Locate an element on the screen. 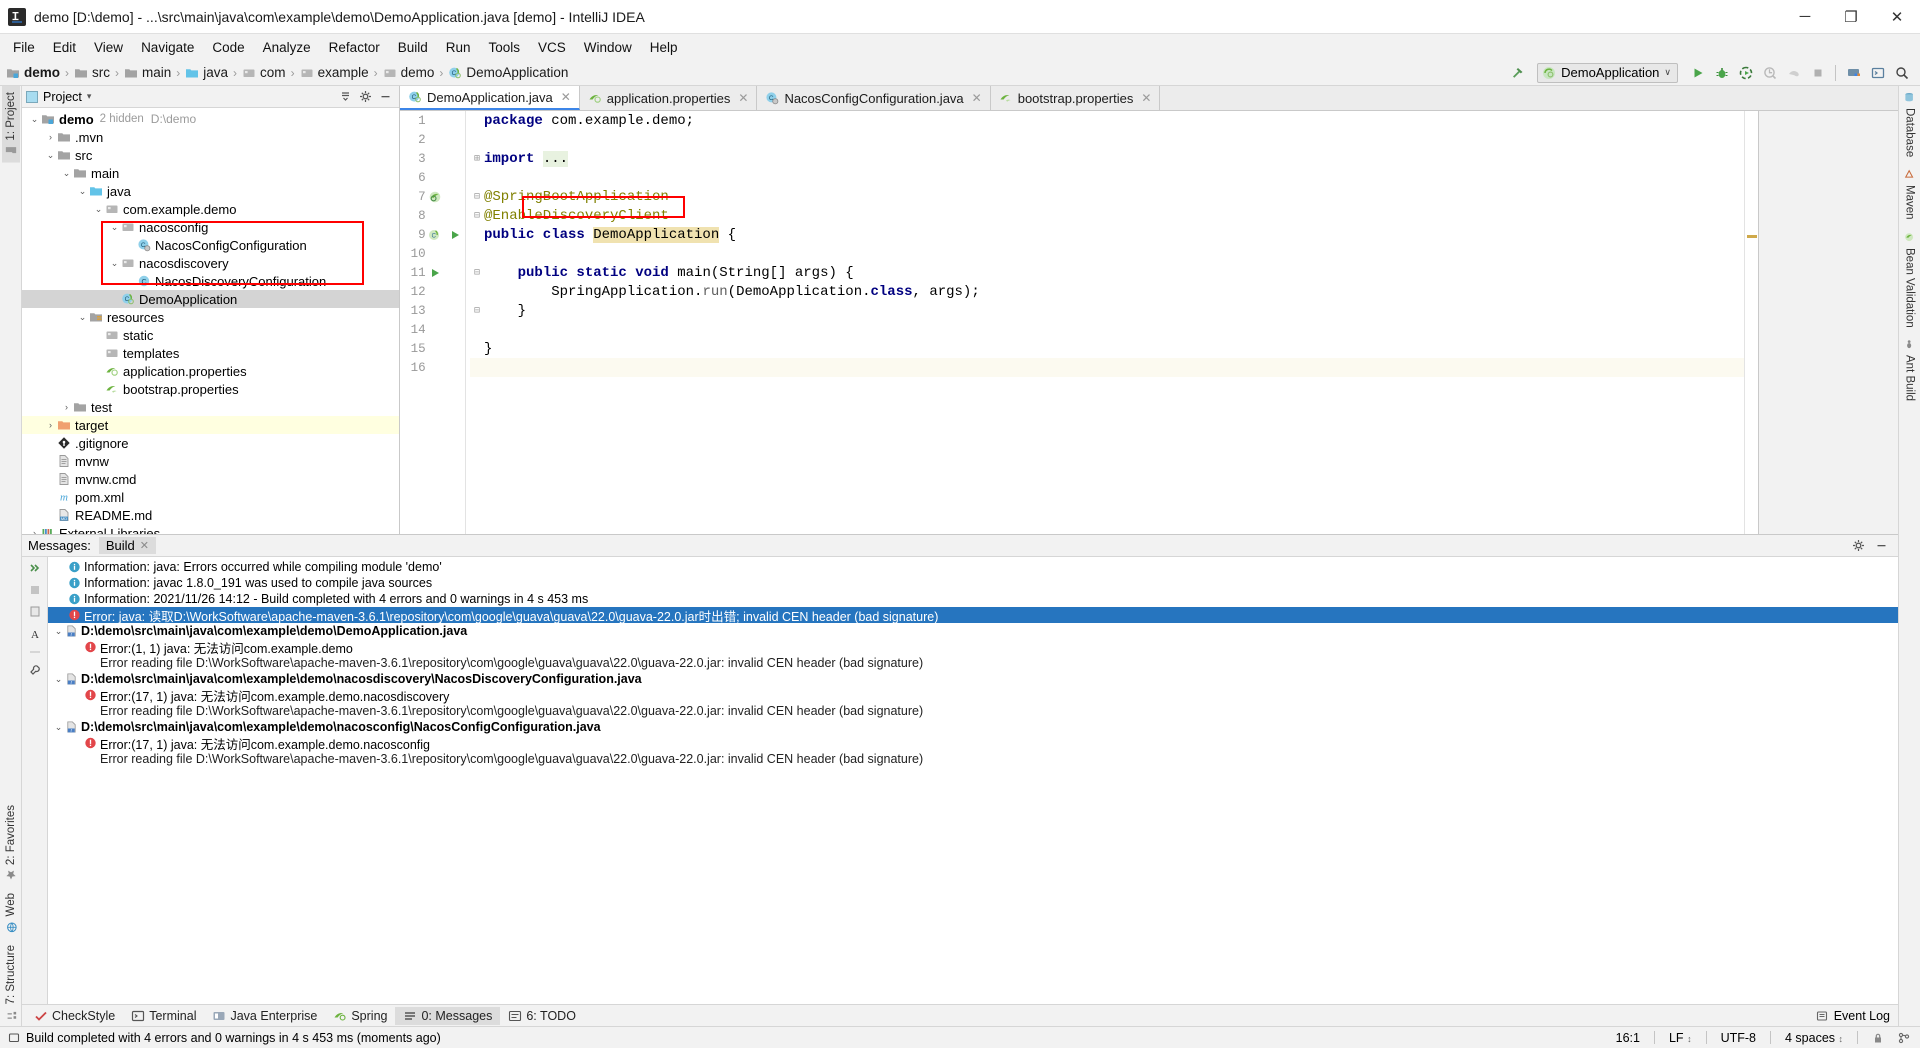 Image resolution: width=1920 pixels, height=1048 pixels. tree-node: › test is located at coordinates (210, 407).